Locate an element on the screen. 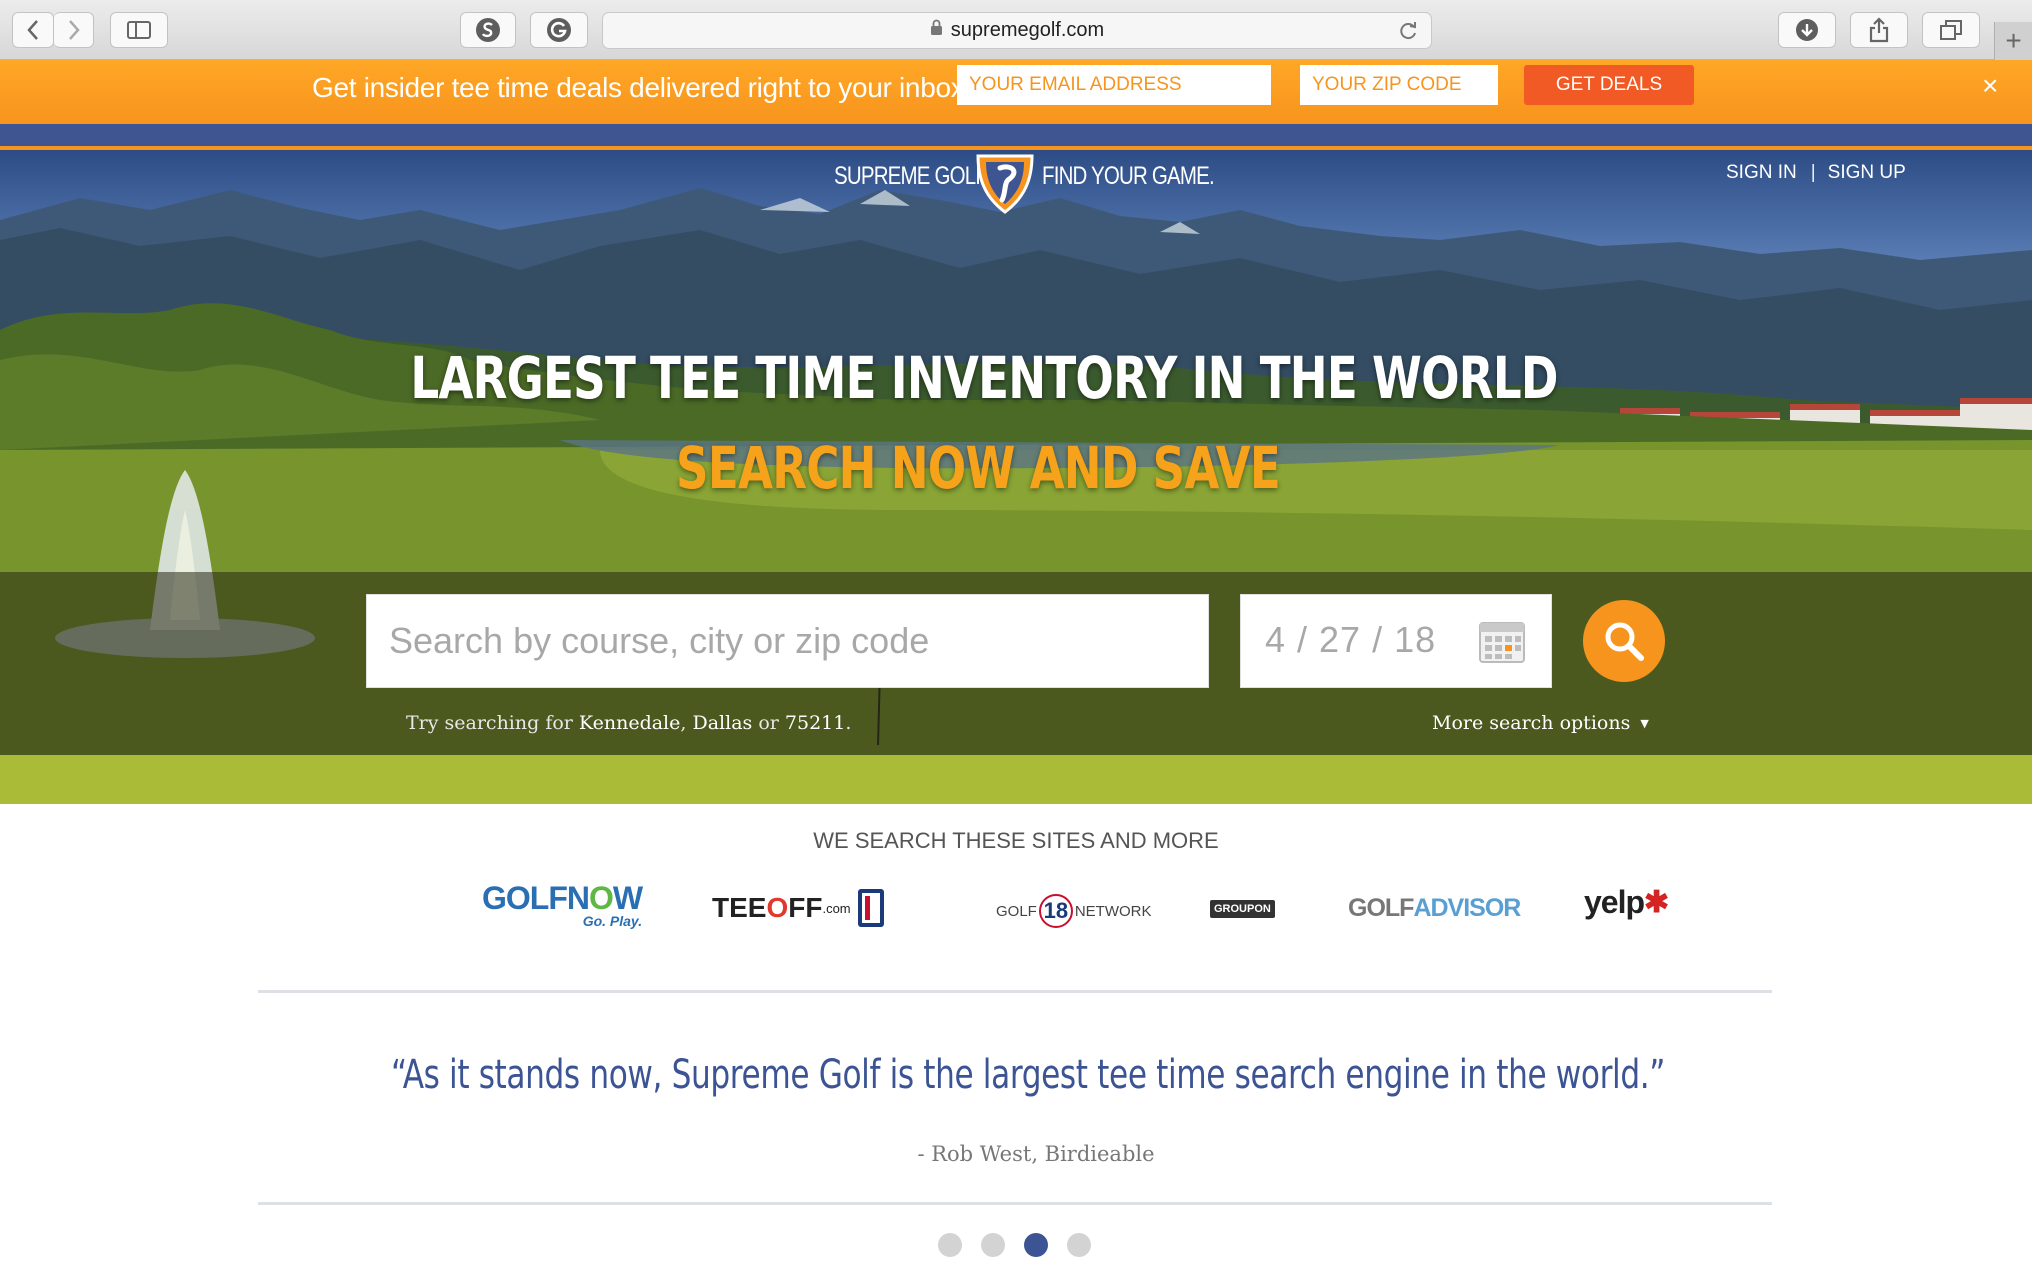  caret-down-icon: ▼ is located at coordinates (1644, 723).